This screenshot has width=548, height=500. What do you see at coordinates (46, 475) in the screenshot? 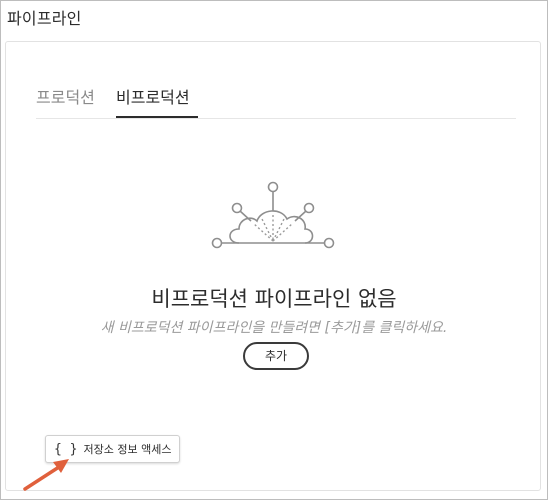
I see `red-arrow-icon` at bounding box center [46, 475].